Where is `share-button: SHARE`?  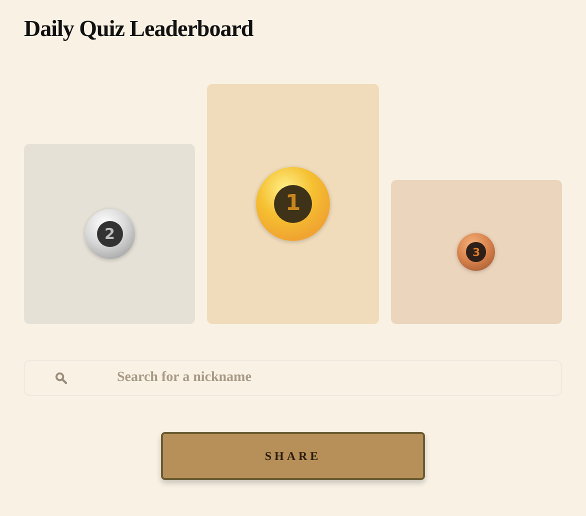
share-button: SHARE is located at coordinates (293, 456).